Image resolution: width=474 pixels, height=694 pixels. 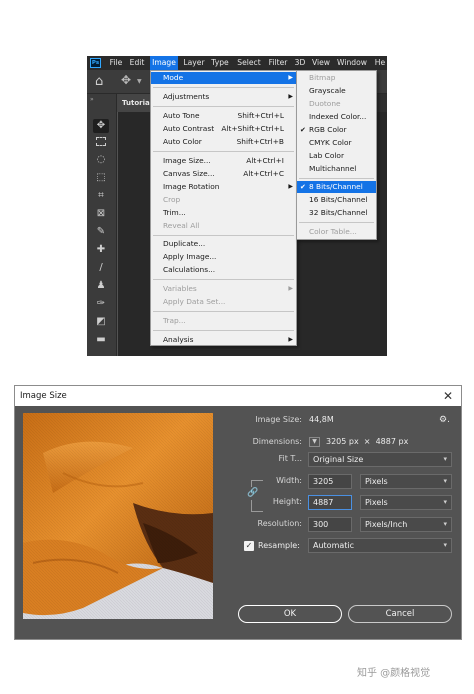 I want to click on menu-item-analysis: Analysis ▶, so click(x=223, y=340).